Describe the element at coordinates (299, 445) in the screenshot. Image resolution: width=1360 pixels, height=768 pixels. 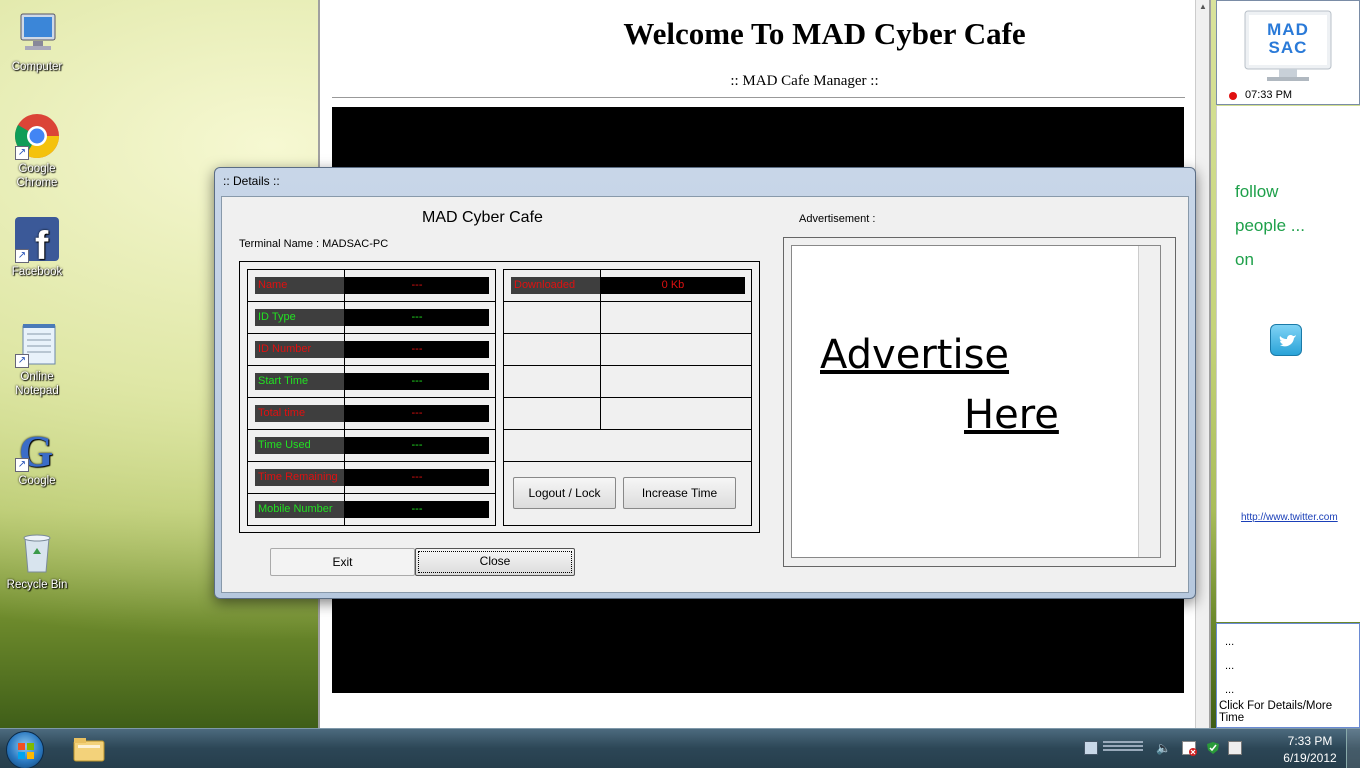
I see `info-label: Time Used` at that location.